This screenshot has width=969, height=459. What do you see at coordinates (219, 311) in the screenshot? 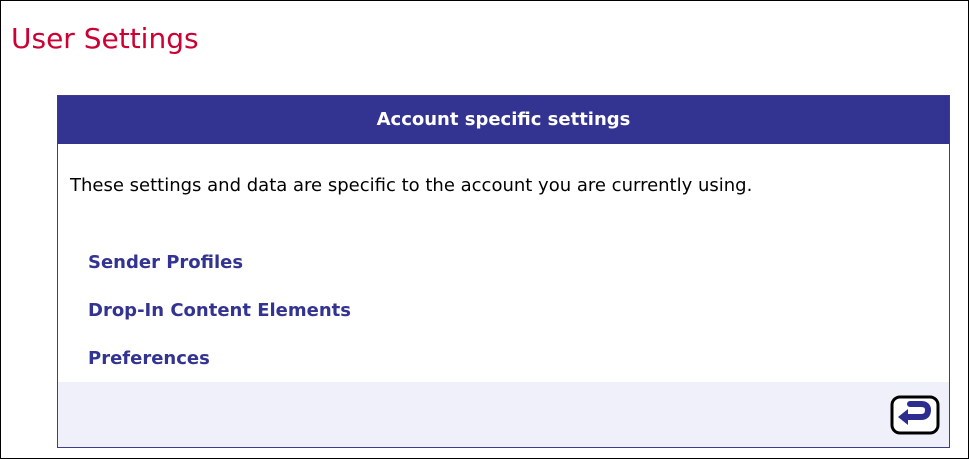
I see `drop-in-content-elements-link: Drop-In Content Elements` at bounding box center [219, 311].